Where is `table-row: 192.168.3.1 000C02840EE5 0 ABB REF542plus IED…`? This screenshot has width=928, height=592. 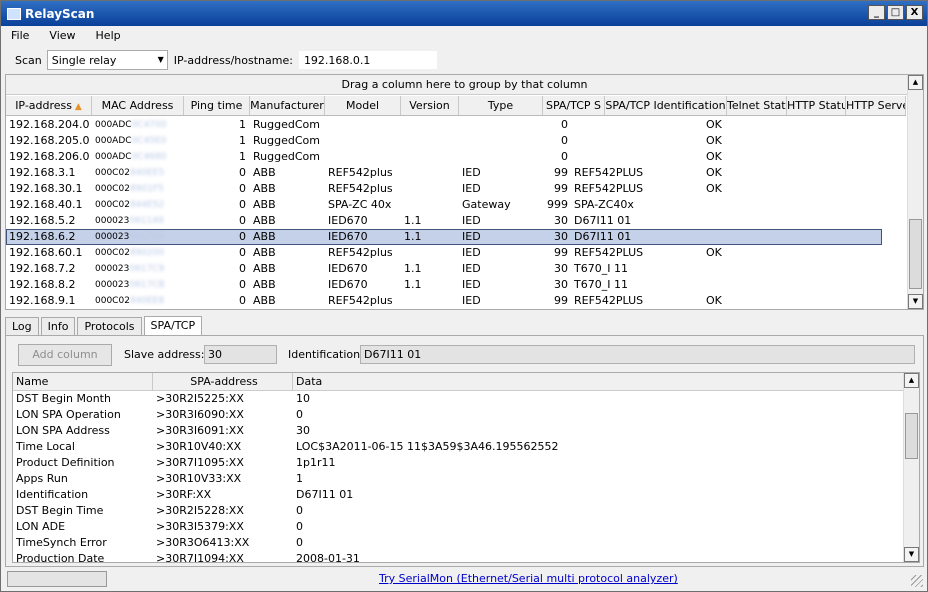 table-row: 192.168.3.1 000C02840EE5 0 ABB REF542plus IED… is located at coordinates (444, 173).